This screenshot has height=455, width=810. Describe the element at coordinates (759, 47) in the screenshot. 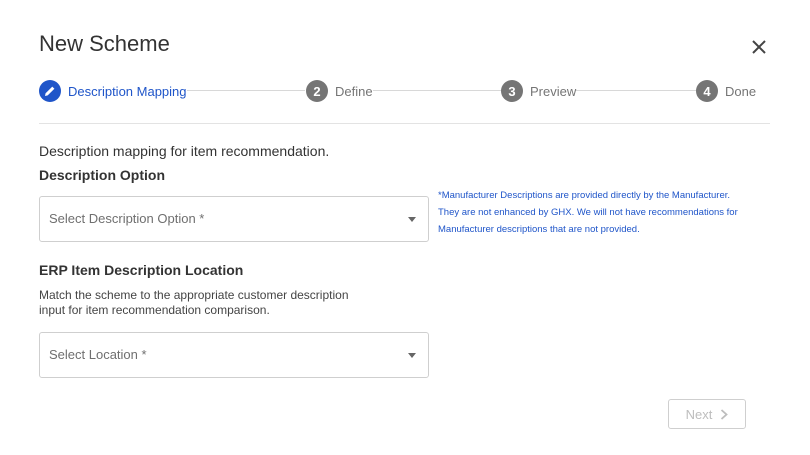

I see `close-icon` at that location.